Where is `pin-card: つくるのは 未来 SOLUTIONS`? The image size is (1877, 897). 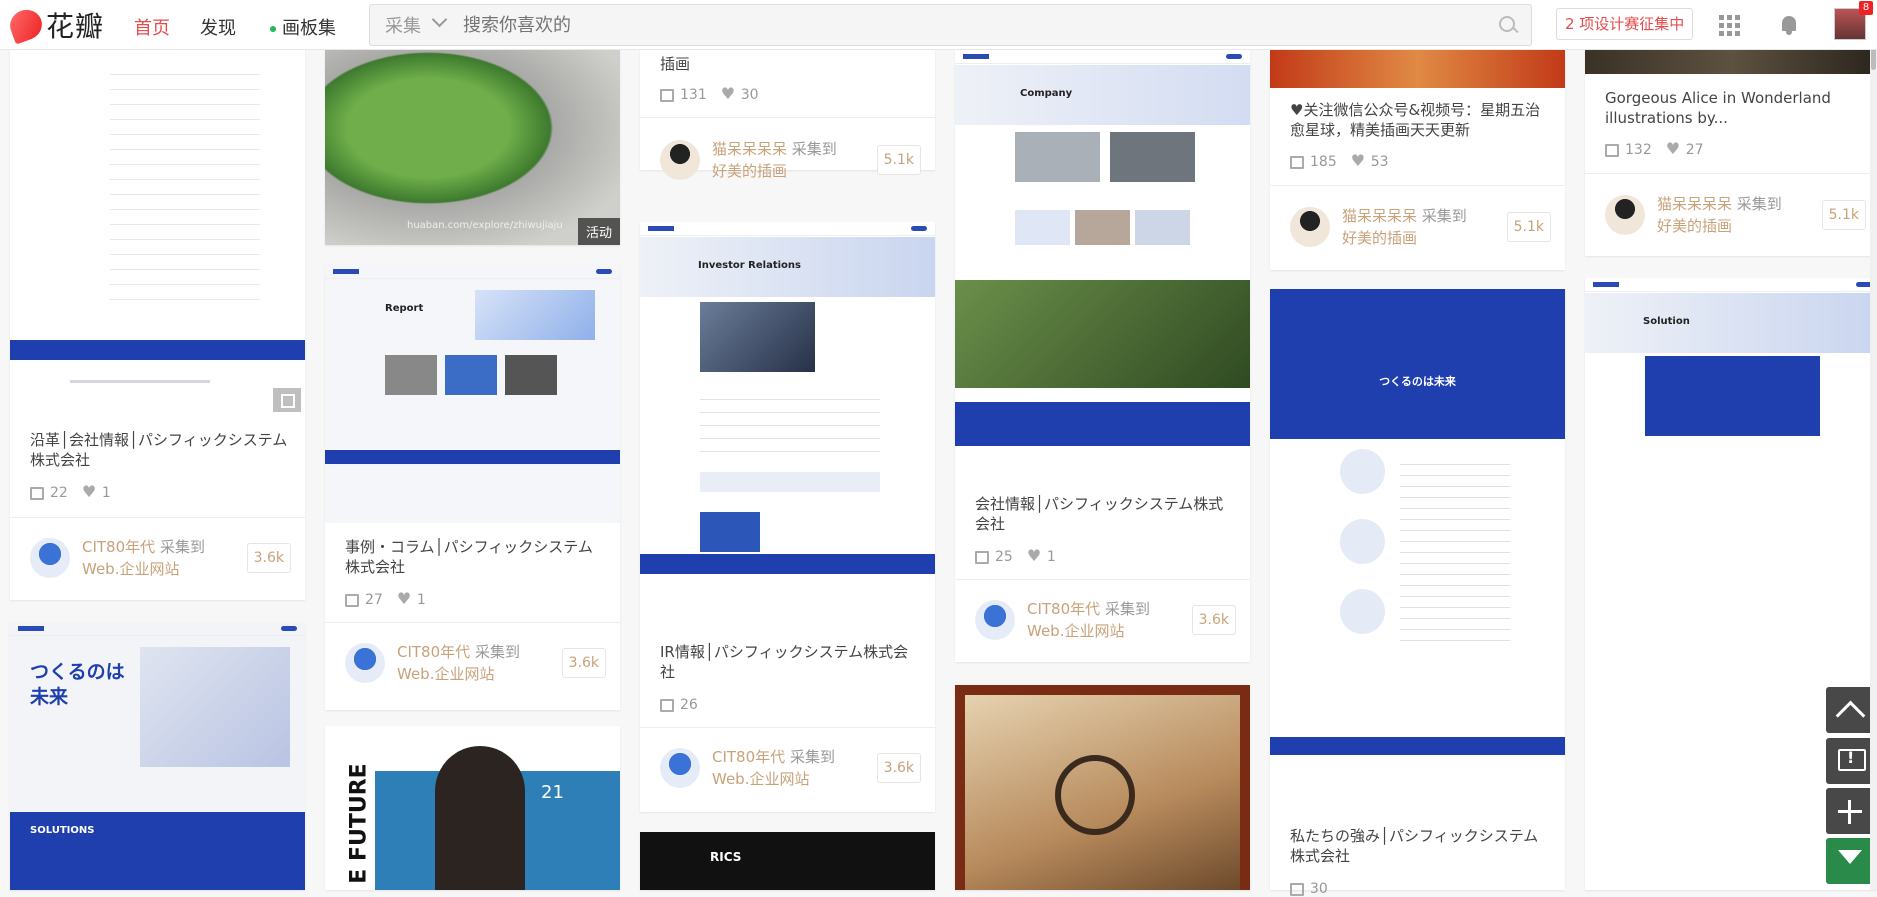 pin-card: つくるのは 未来 SOLUTIONS is located at coordinates (157, 756).